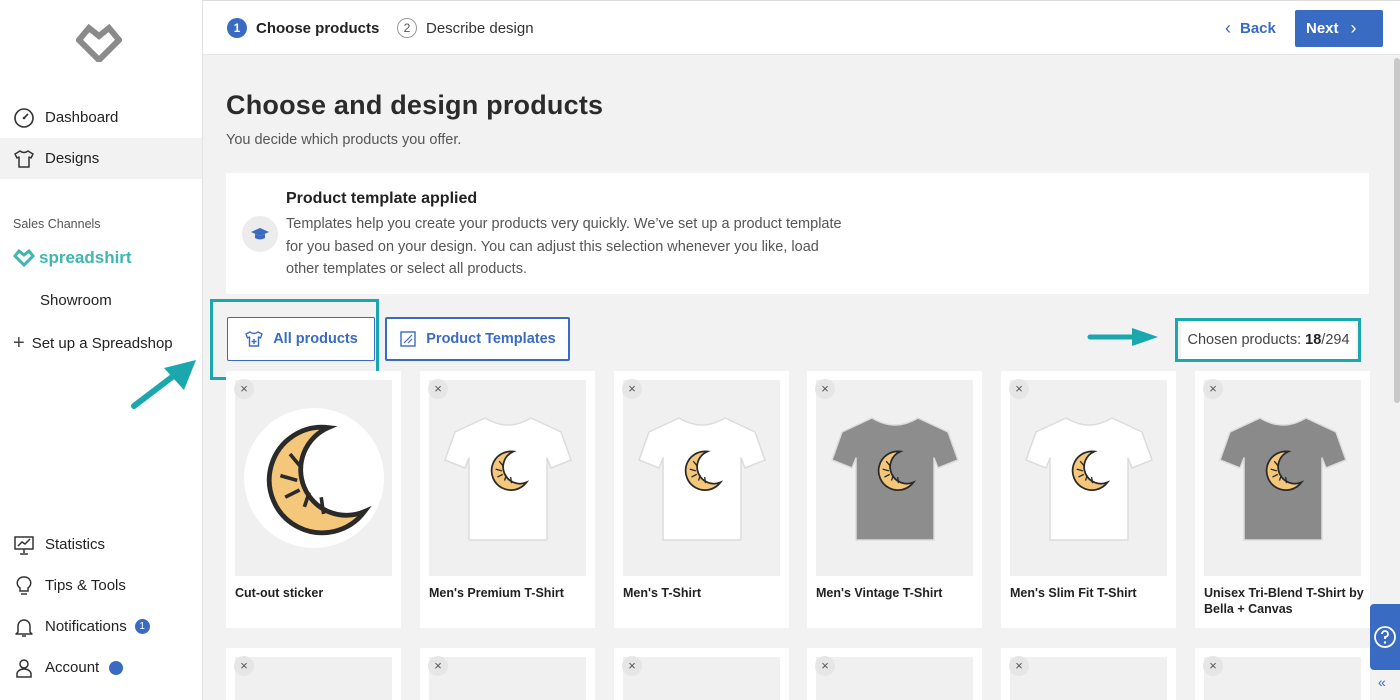  What do you see at coordinates (85, 257) in the screenshot?
I see `brand-name: spreadshirt` at bounding box center [85, 257].